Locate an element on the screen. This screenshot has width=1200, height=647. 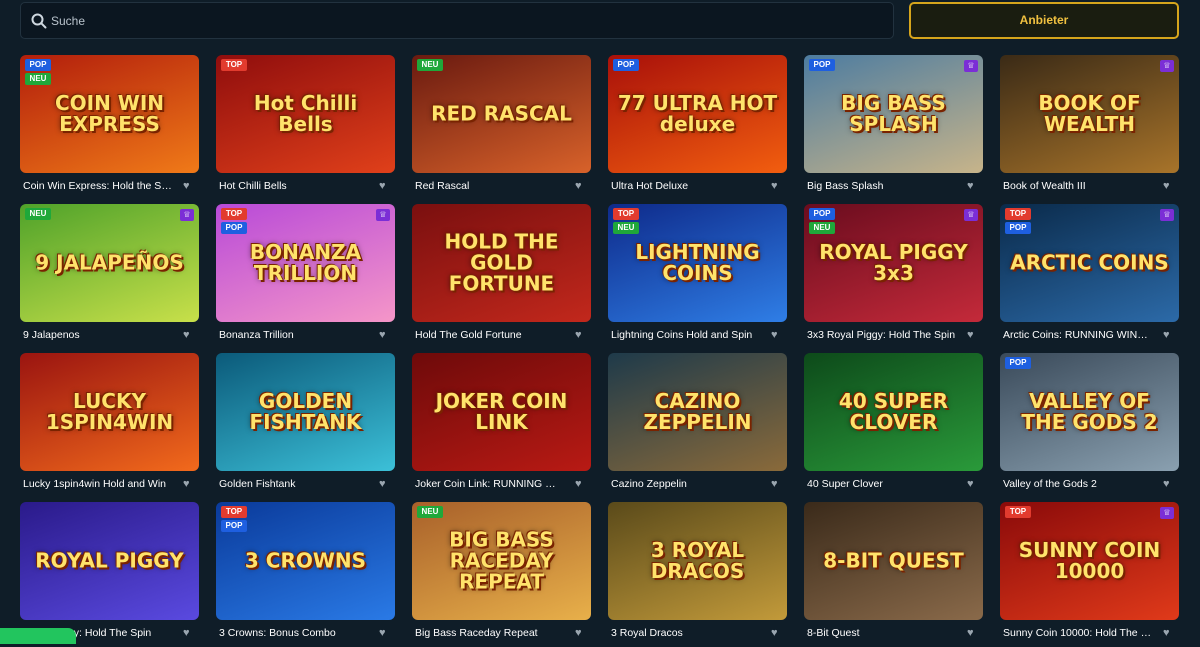
game-thumbnail: JOKER COIN LINK is located at coordinates (501, 412).